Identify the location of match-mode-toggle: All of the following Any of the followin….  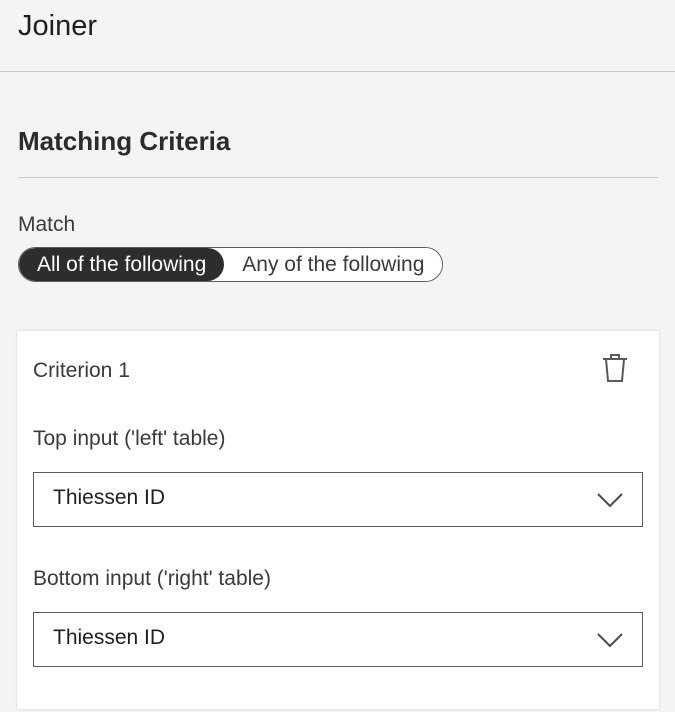
(231, 264).